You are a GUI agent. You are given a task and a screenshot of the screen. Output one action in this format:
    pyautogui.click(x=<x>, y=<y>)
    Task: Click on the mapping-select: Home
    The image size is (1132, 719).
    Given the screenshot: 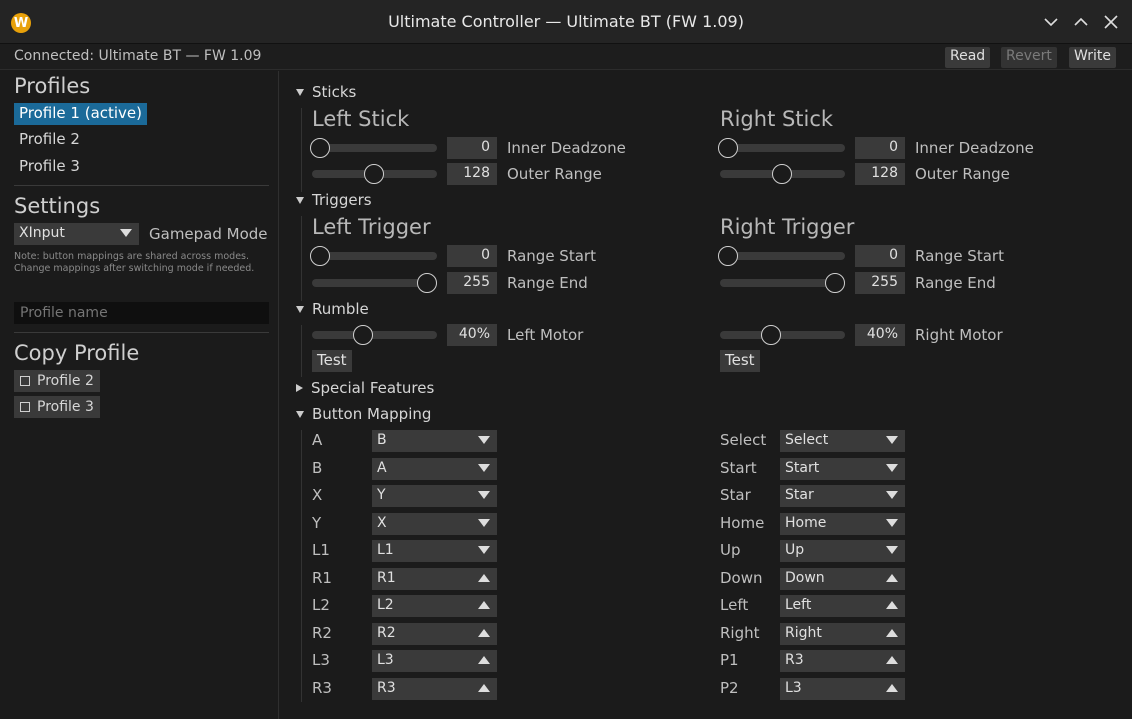 What is the action you would take?
    pyautogui.click(x=842, y=524)
    